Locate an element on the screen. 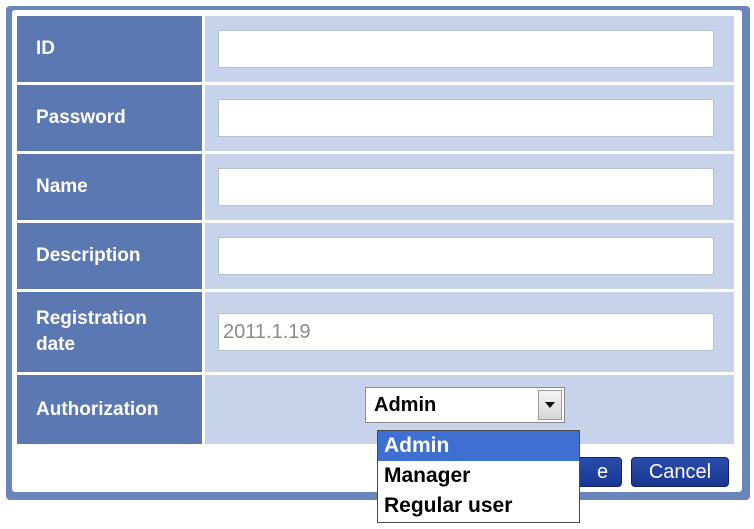 The width and height of the screenshot is (754, 529). name-label: Name is located at coordinates (109, 187).